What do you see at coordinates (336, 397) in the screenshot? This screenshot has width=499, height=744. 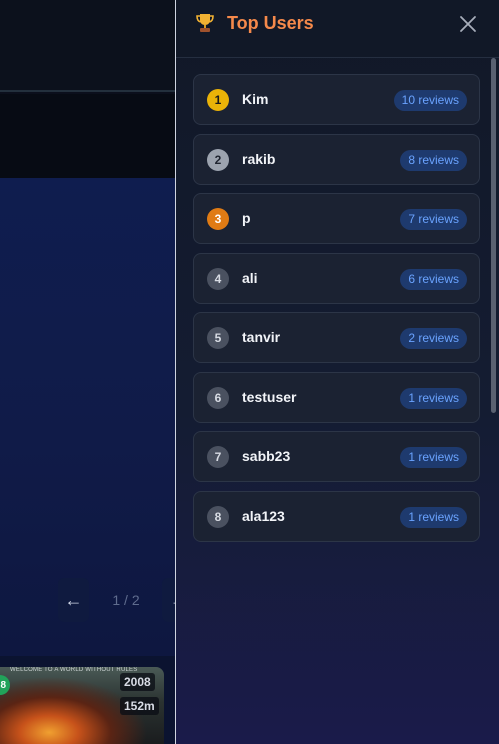 I see `list-item: 6 testuser 1 reviews` at bounding box center [336, 397].